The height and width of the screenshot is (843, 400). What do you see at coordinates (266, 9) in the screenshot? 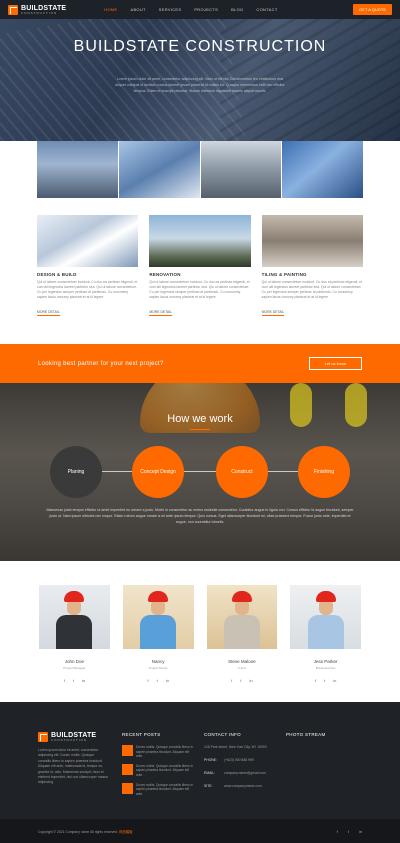
I see `menu-item-contact: CONTACT` at bounding box center [266, 9].